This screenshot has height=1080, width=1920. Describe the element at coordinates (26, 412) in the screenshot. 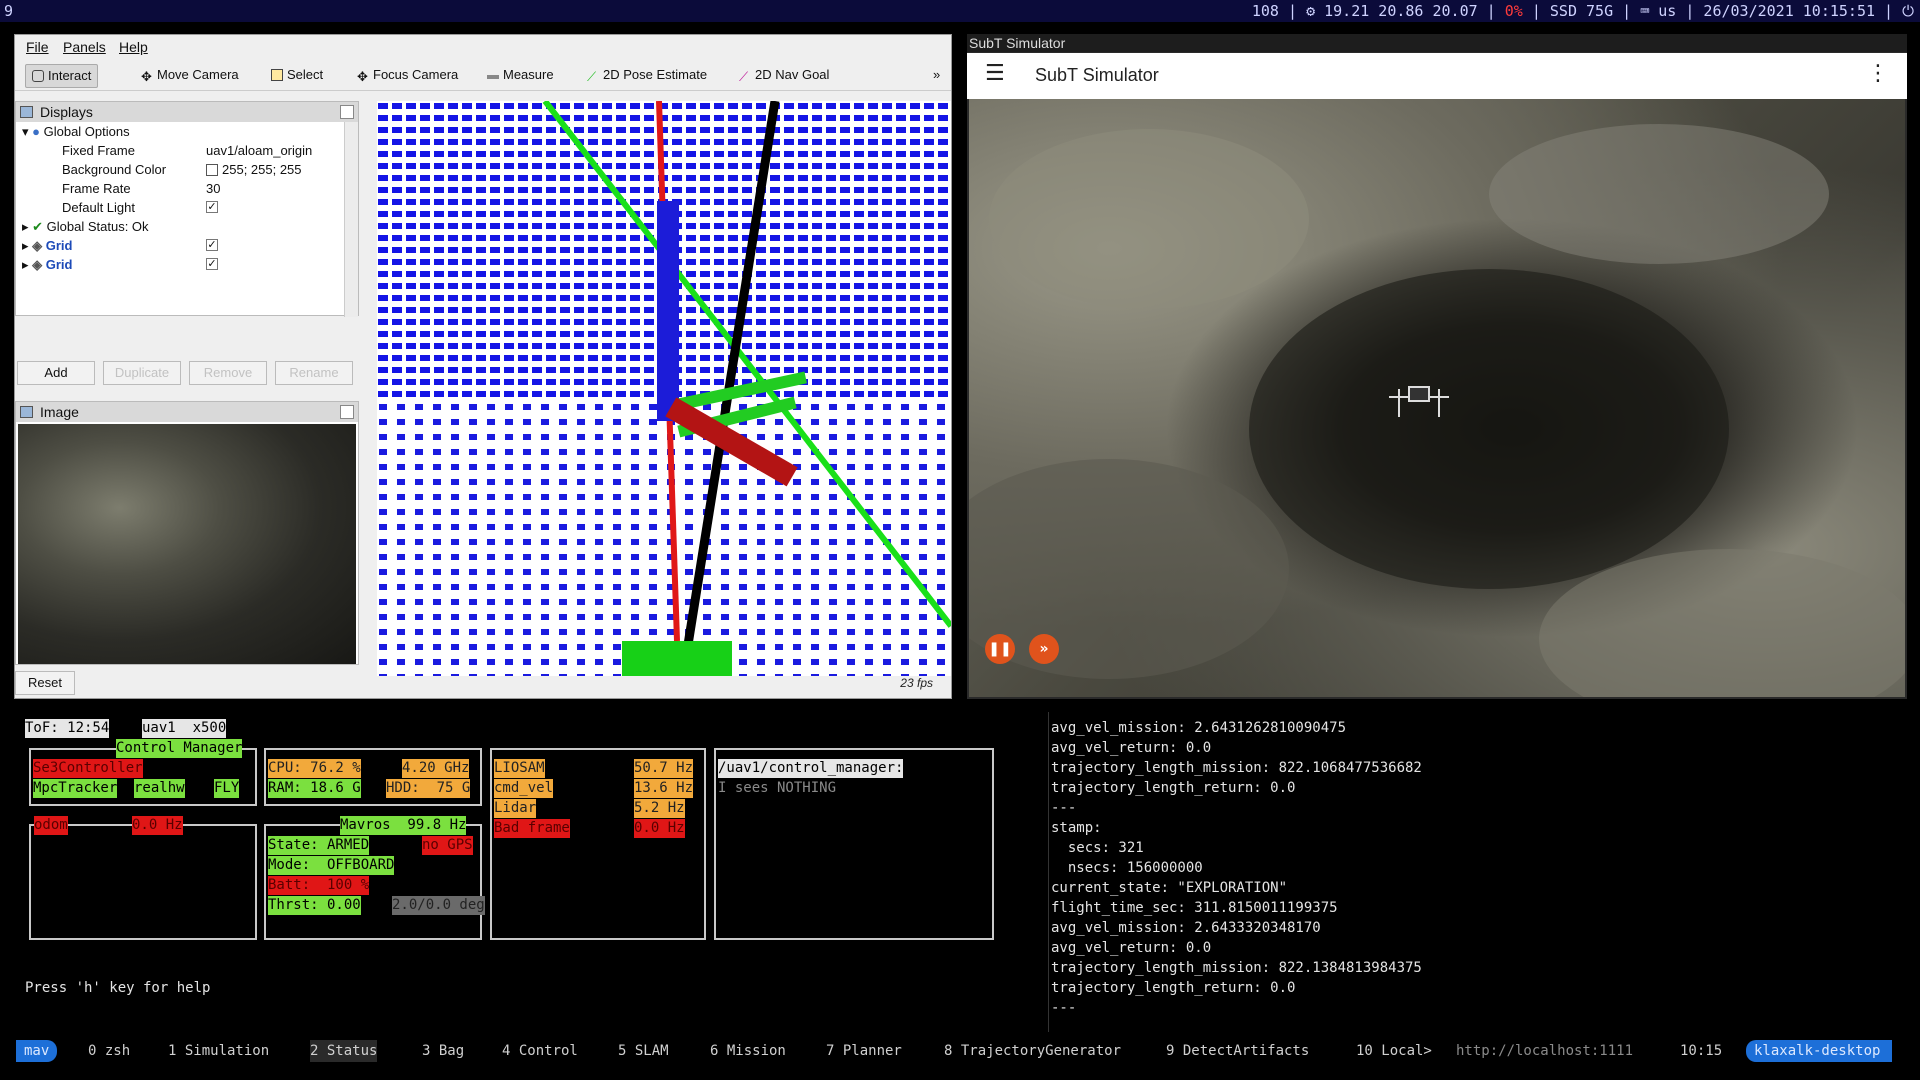

I see `image-icon` at that location.